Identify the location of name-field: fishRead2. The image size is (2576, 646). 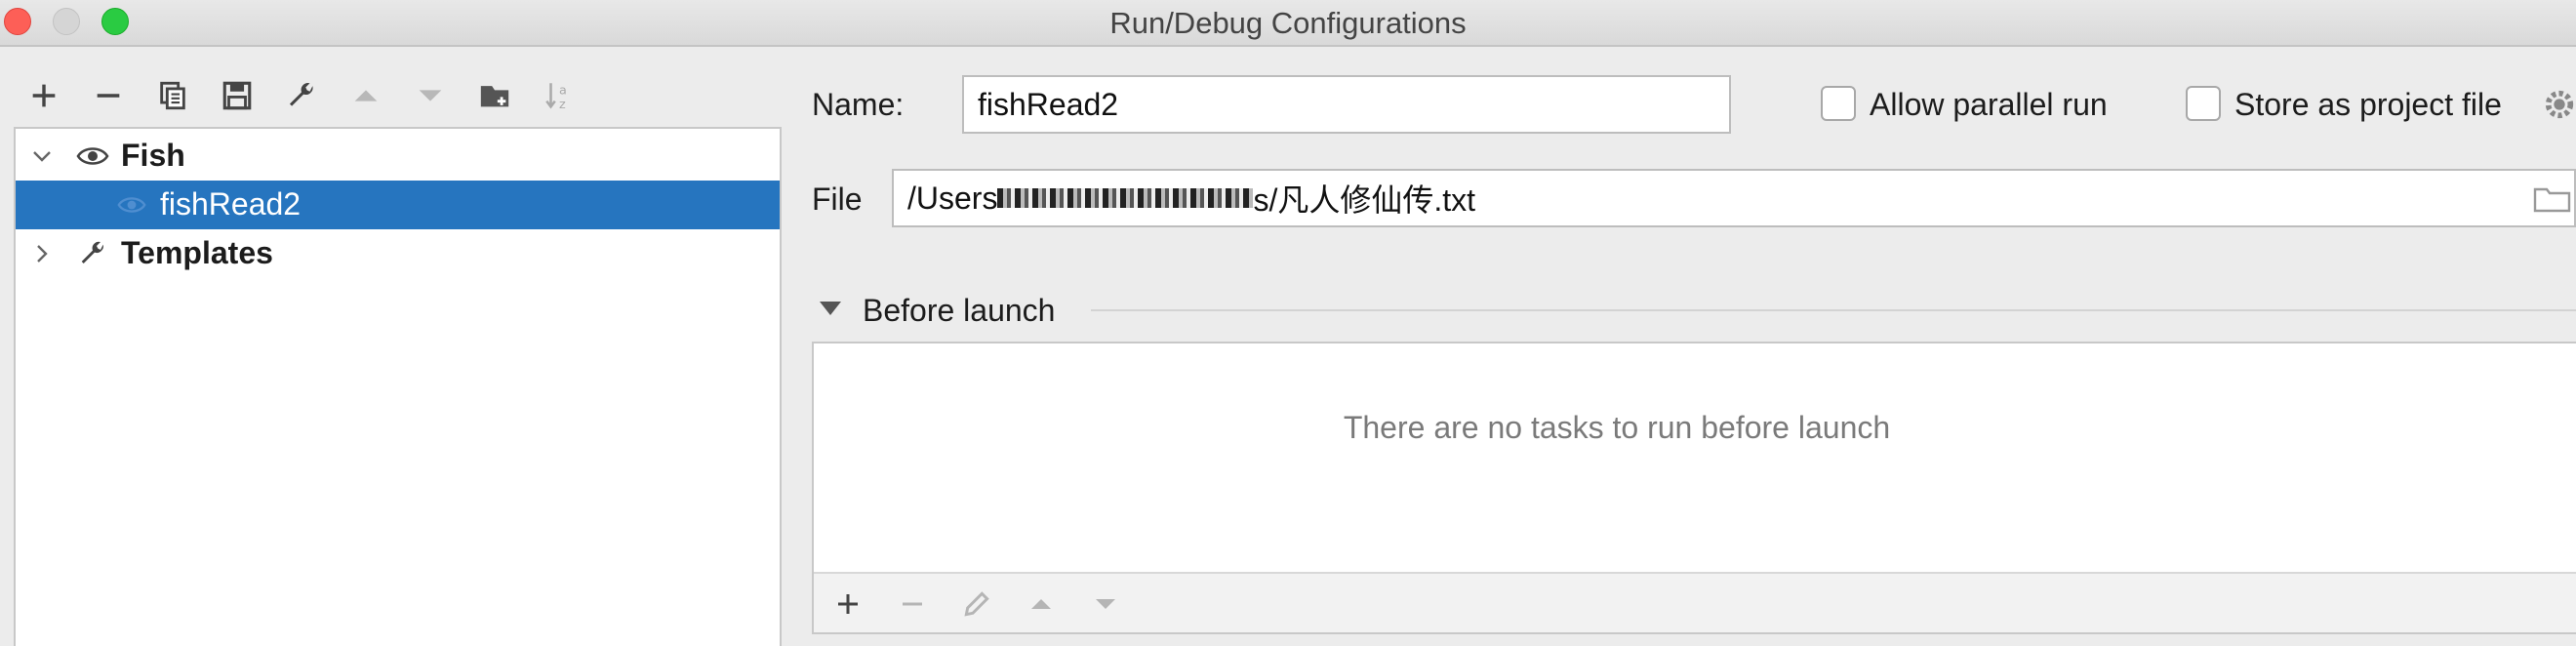
(1346, 104).